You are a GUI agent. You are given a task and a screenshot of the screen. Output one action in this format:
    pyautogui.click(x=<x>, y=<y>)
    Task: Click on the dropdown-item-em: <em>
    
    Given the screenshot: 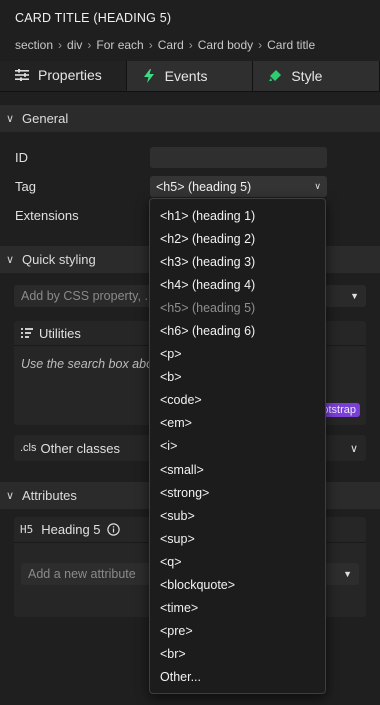 What is the action you would take?
    pyautogui.click(x=237, y=423)
    